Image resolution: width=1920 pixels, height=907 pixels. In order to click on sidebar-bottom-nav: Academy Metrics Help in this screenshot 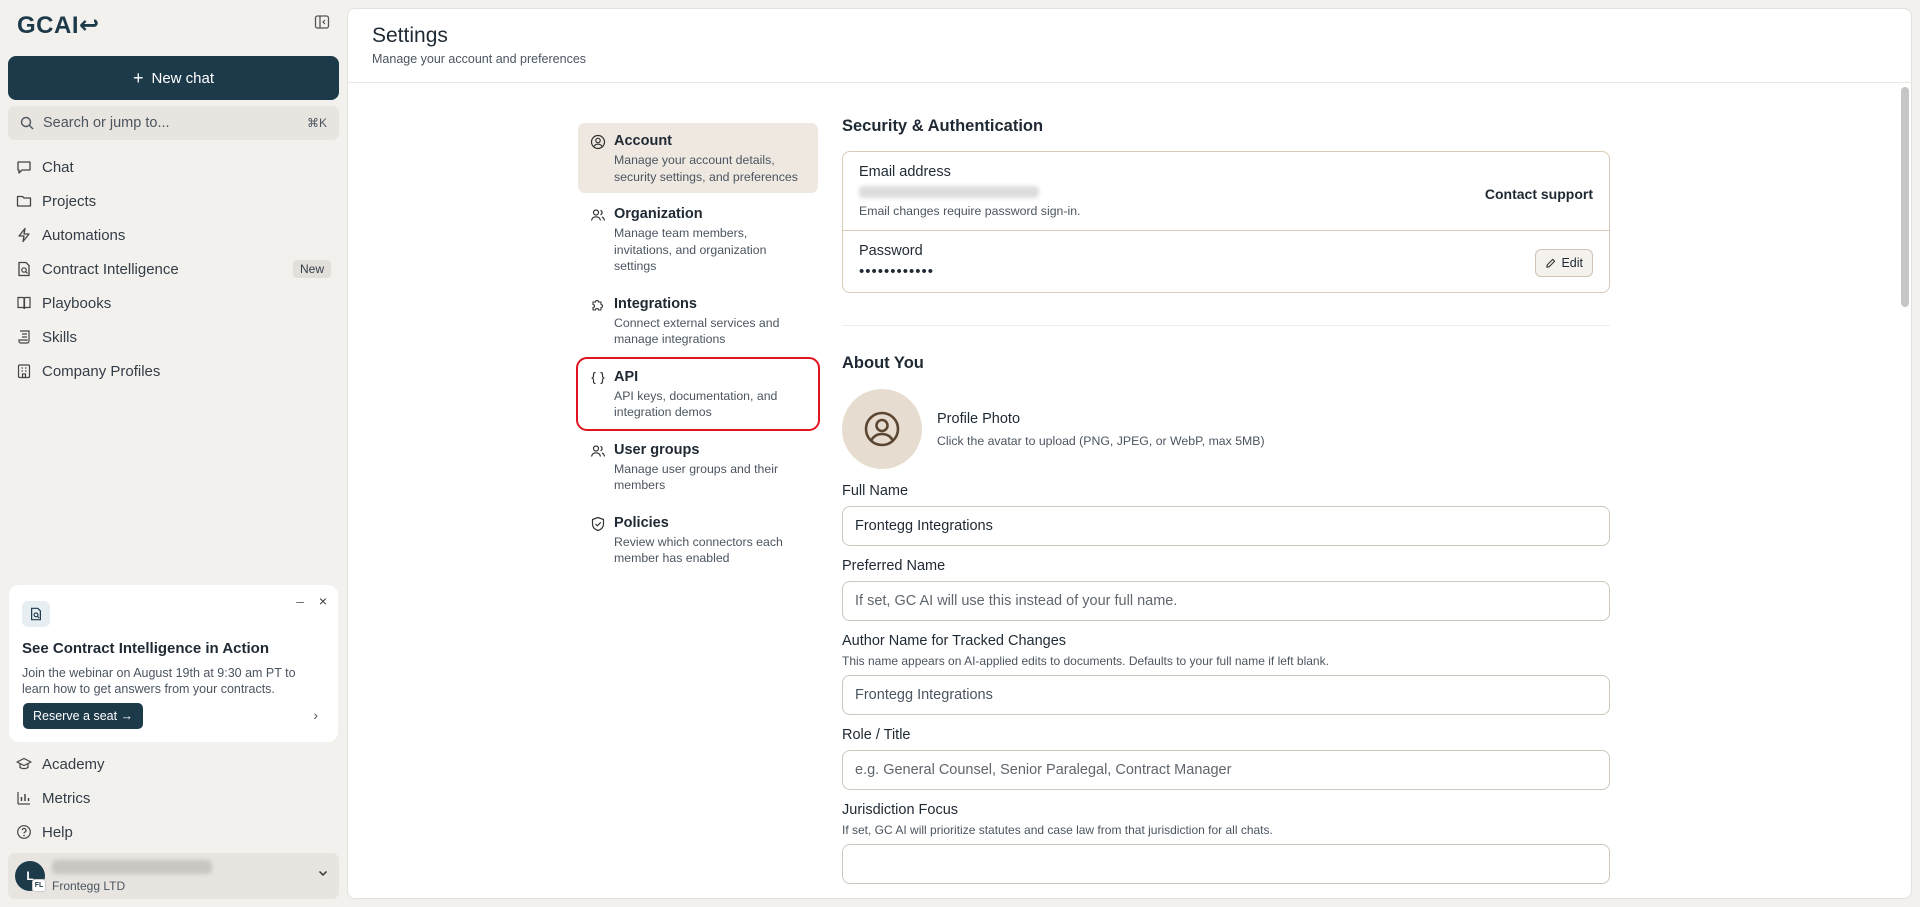, I will do `click(173, 798)`.